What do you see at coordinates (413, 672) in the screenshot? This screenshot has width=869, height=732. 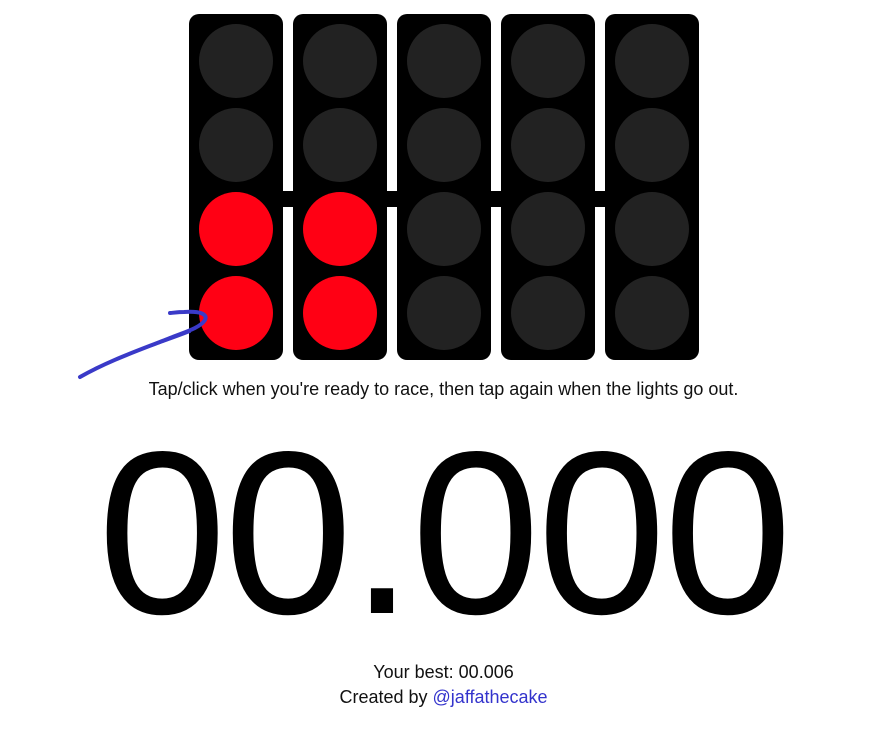 I see `best-label: Your best:` at bounding box center [413, 672].